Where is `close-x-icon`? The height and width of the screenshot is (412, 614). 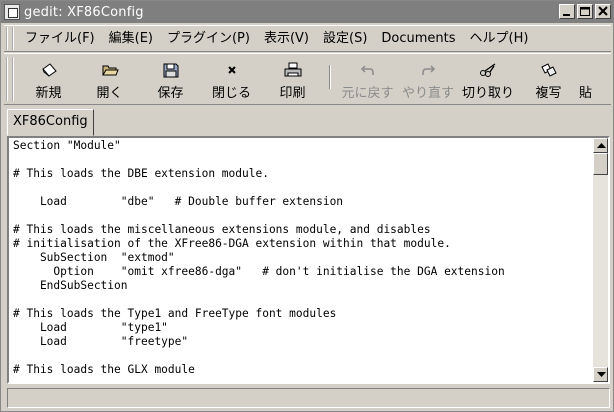
close-x-icon is located at coordinates (232, 70).